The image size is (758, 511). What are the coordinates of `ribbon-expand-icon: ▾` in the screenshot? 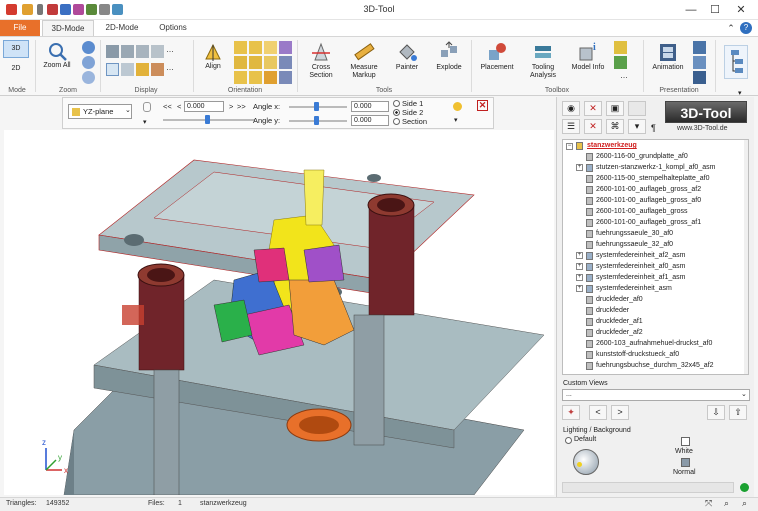 It's located at (740, 93).